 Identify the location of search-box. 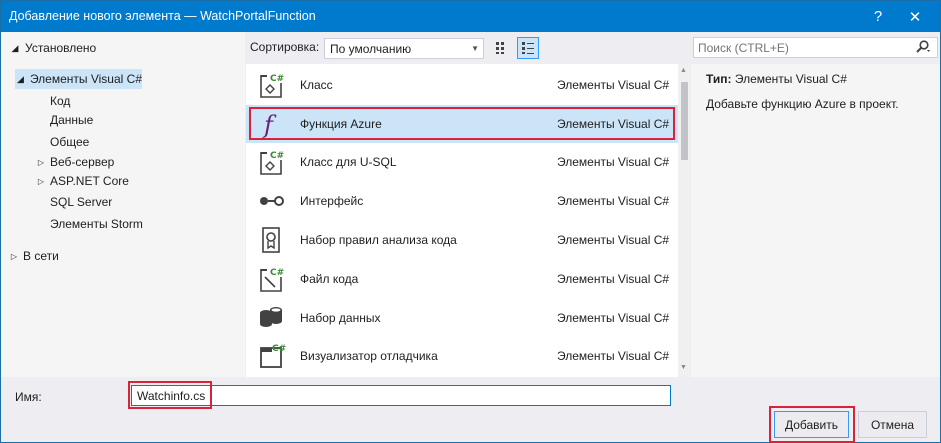
(815, 47).